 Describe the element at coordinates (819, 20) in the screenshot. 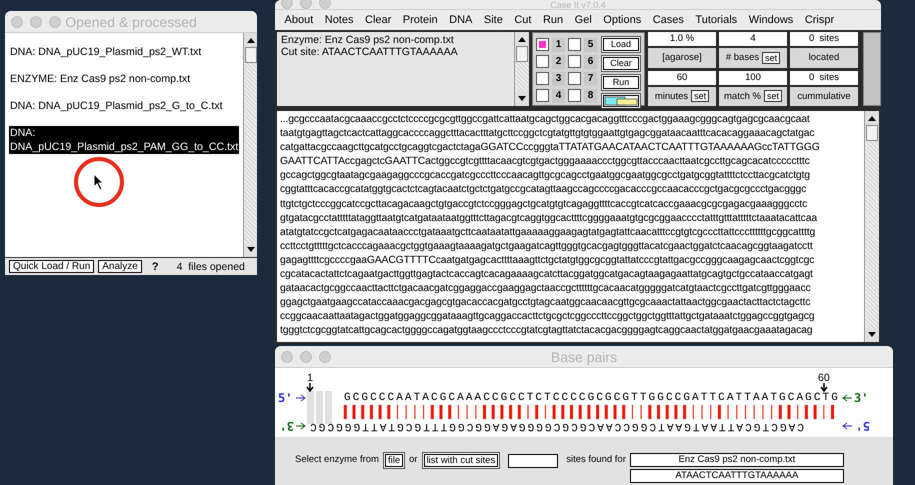

I see `menu-item: Crispr` at that location.